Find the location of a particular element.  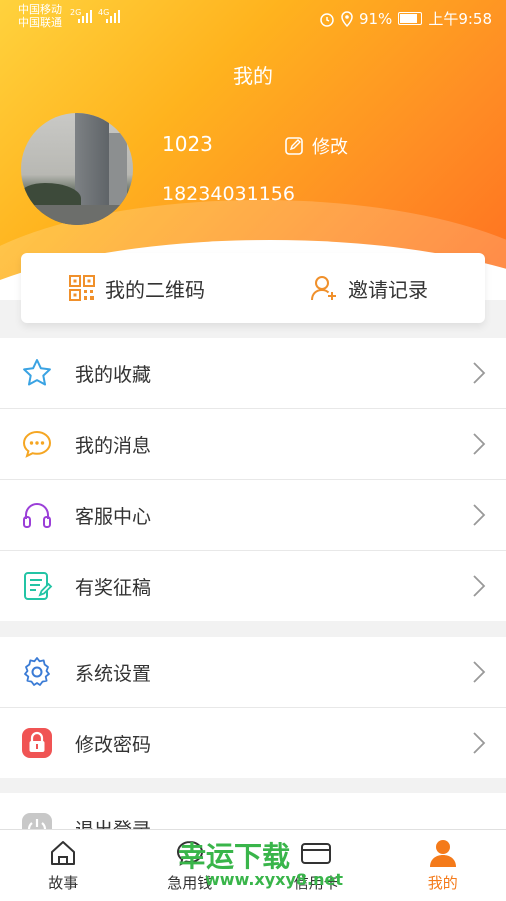

menu-label: 客服中心 is located at coordinates (113, 515).